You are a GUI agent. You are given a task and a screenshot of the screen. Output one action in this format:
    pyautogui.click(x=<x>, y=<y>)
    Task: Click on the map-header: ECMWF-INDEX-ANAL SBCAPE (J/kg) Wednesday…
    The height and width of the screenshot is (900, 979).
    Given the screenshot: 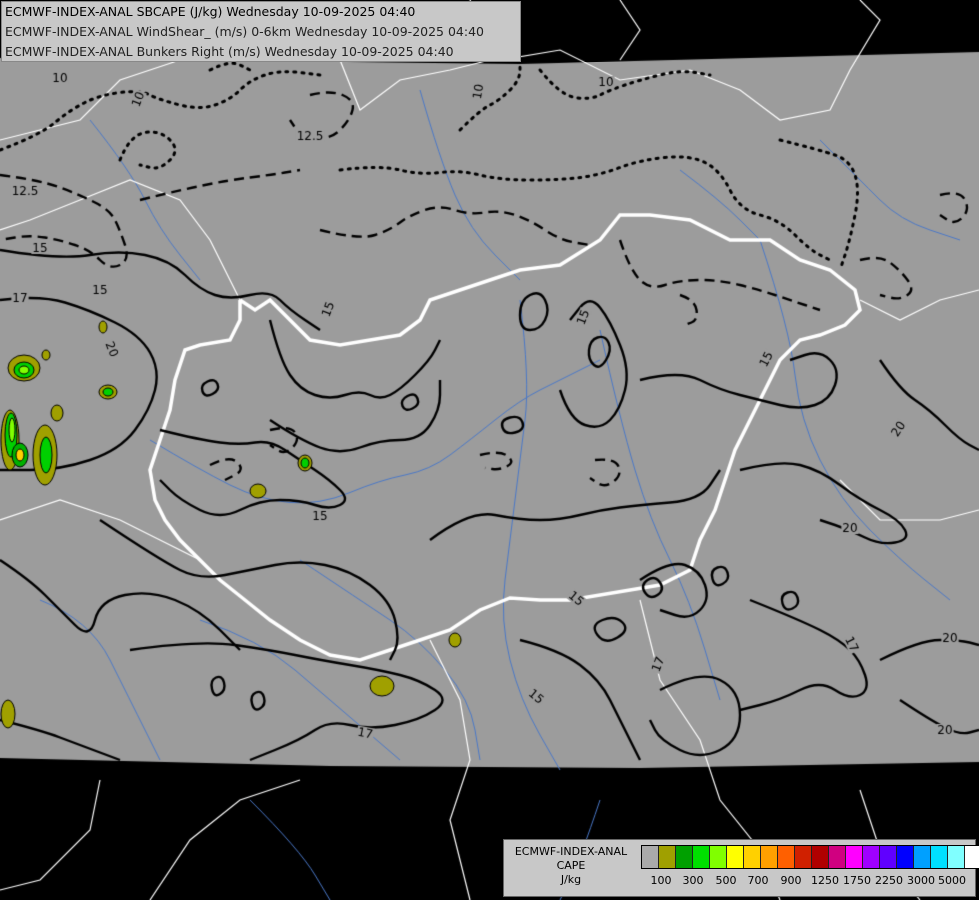 What is the action you would take?
    pyautogui.click(x=261, y=31)
    